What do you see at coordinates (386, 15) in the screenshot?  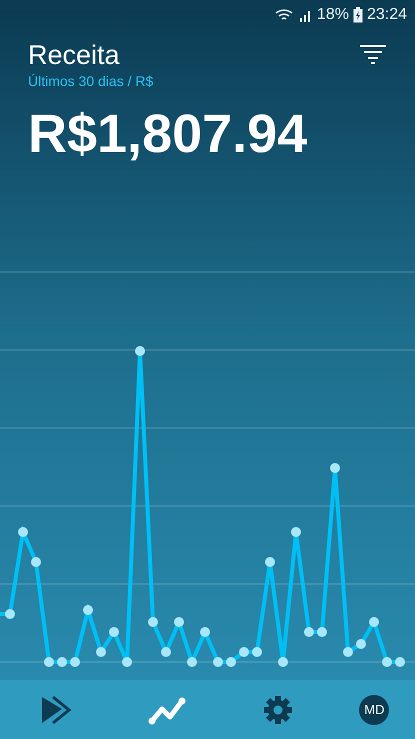 I see `clock-time: 23:24` at bounding box center [386, 15].